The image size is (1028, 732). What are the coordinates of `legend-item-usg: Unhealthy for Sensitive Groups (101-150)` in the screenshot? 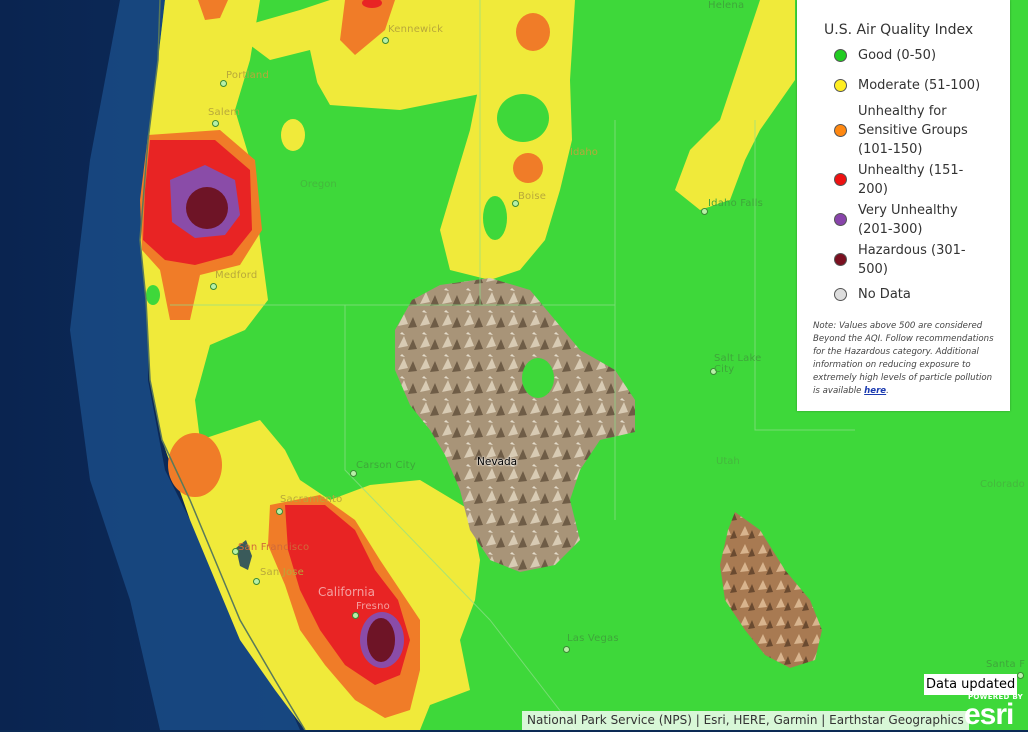 It's located at (908, 130).